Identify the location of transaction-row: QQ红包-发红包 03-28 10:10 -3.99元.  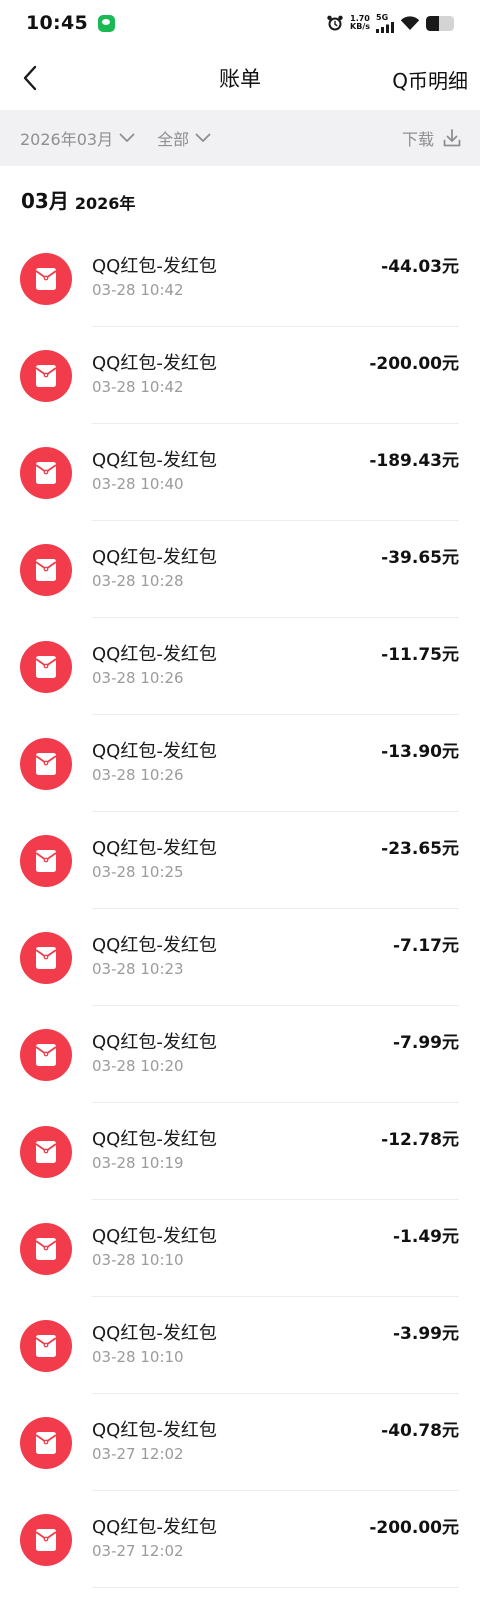
(240, 1345).